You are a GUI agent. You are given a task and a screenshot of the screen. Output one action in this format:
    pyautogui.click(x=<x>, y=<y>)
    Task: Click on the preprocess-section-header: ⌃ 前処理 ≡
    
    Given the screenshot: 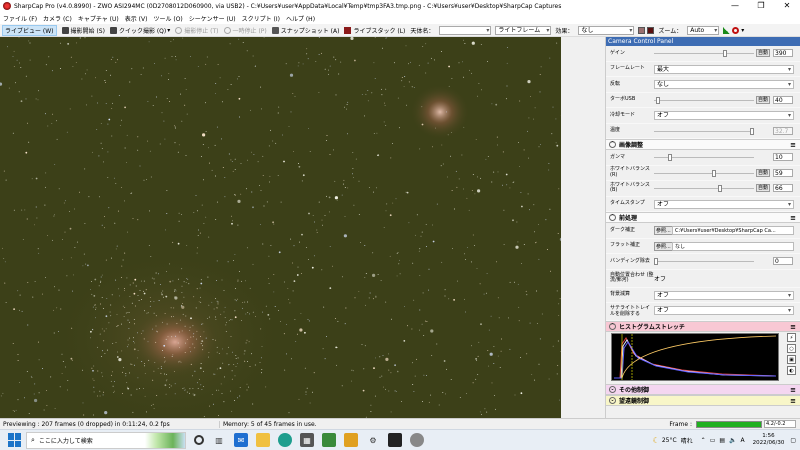 What is the action you would take?
    pyautogui.click(x=703, y=217)
    